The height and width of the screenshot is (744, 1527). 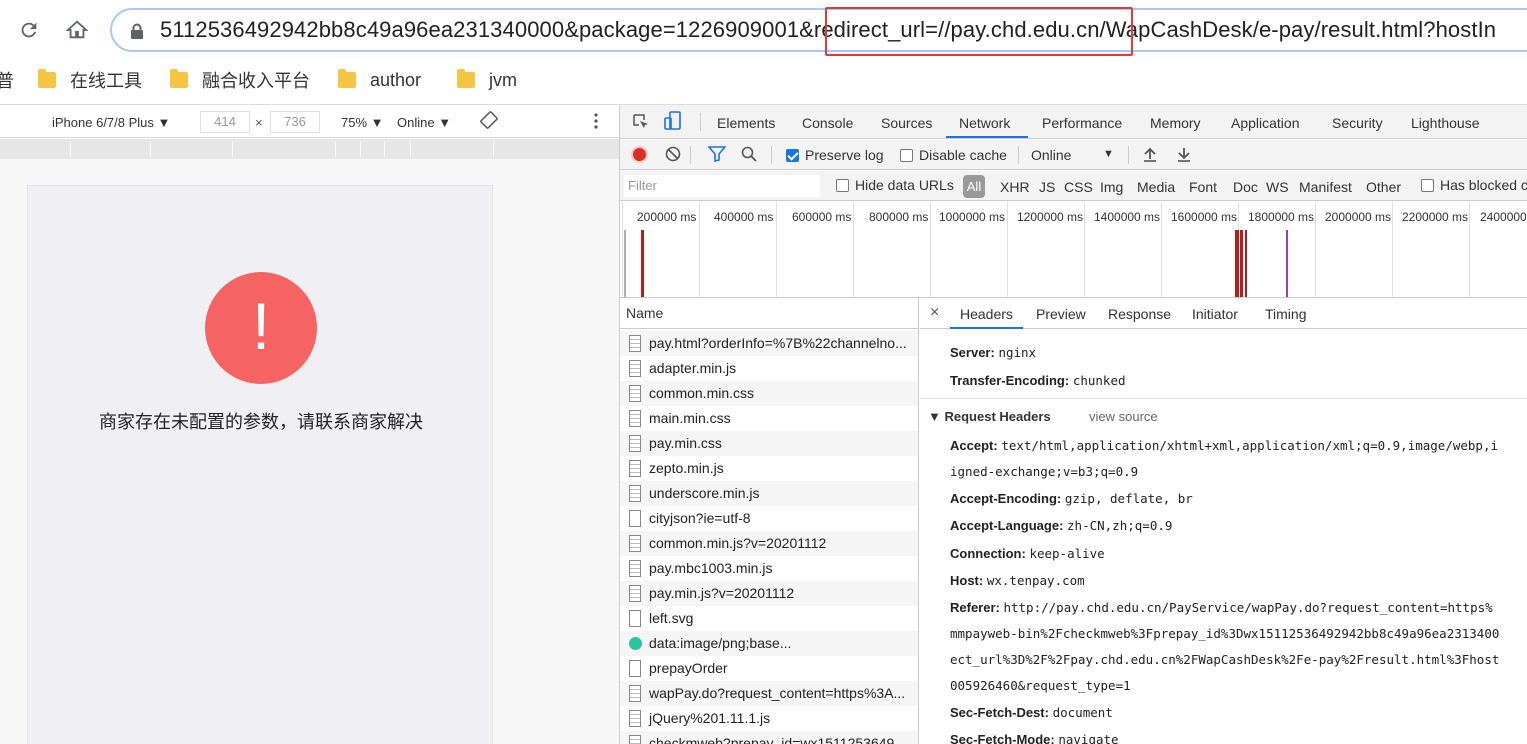 I want to click on import-icon, so click(x=1150, y=155).